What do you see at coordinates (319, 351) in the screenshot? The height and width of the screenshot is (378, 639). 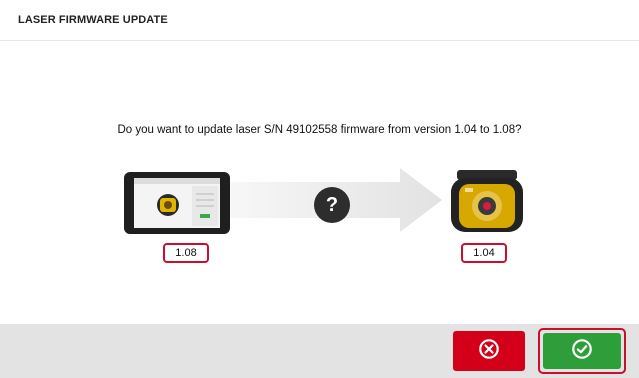 I see `action-bar` at bounding box center [319, 351].